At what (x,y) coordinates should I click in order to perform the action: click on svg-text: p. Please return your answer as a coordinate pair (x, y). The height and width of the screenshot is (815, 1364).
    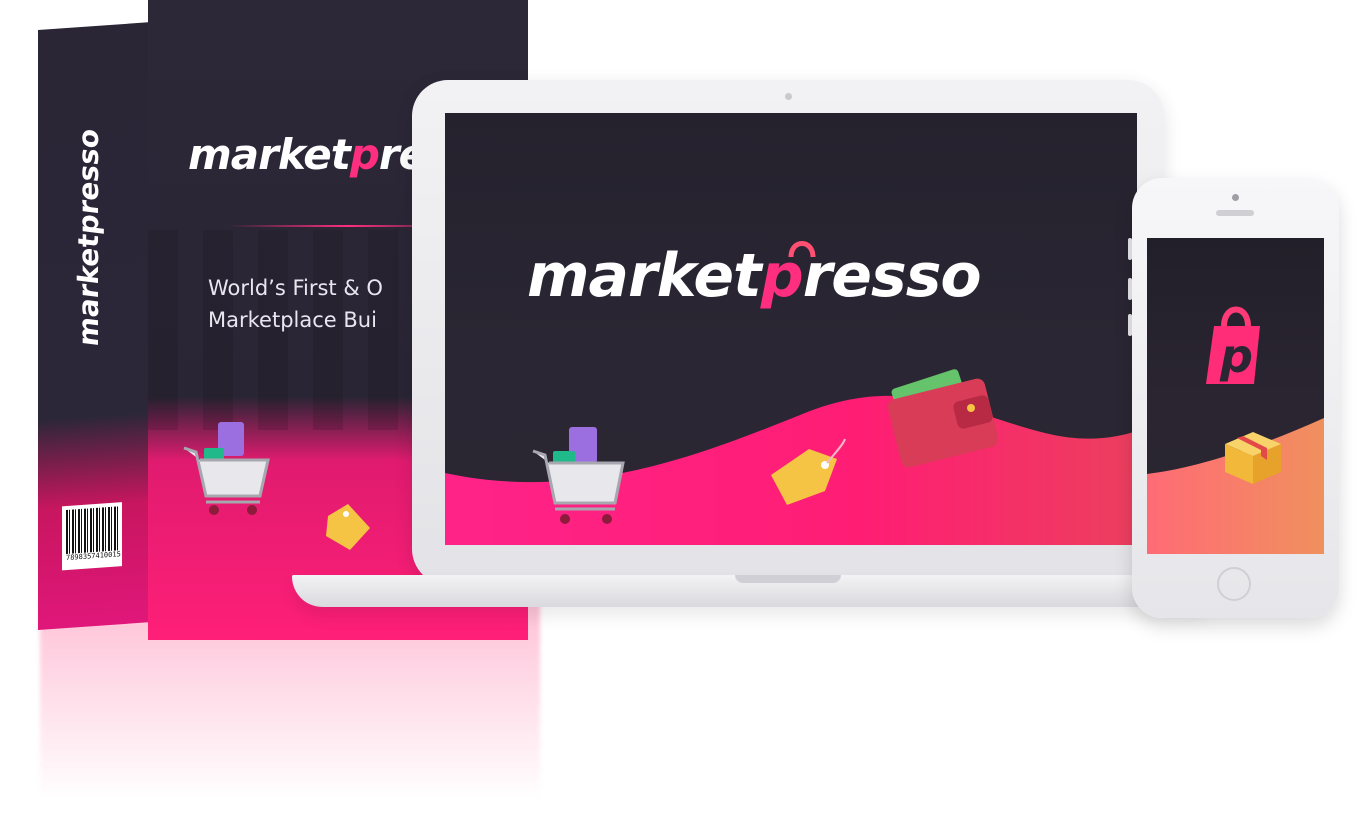
    Looking at the image, I should click on (1236, 356).